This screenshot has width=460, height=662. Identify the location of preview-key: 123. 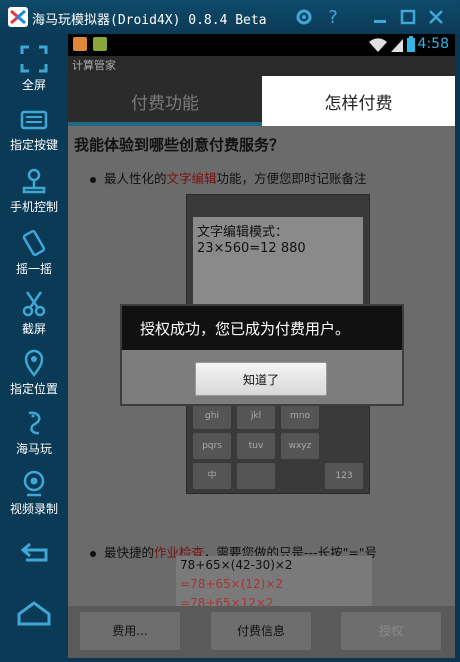
(344, 476).